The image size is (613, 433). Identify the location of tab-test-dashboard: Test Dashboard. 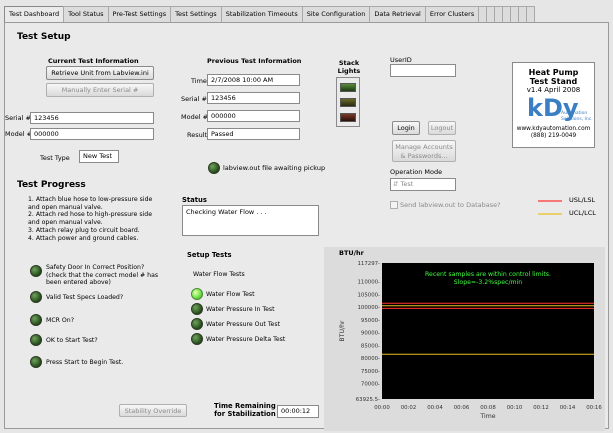
(34, 14).